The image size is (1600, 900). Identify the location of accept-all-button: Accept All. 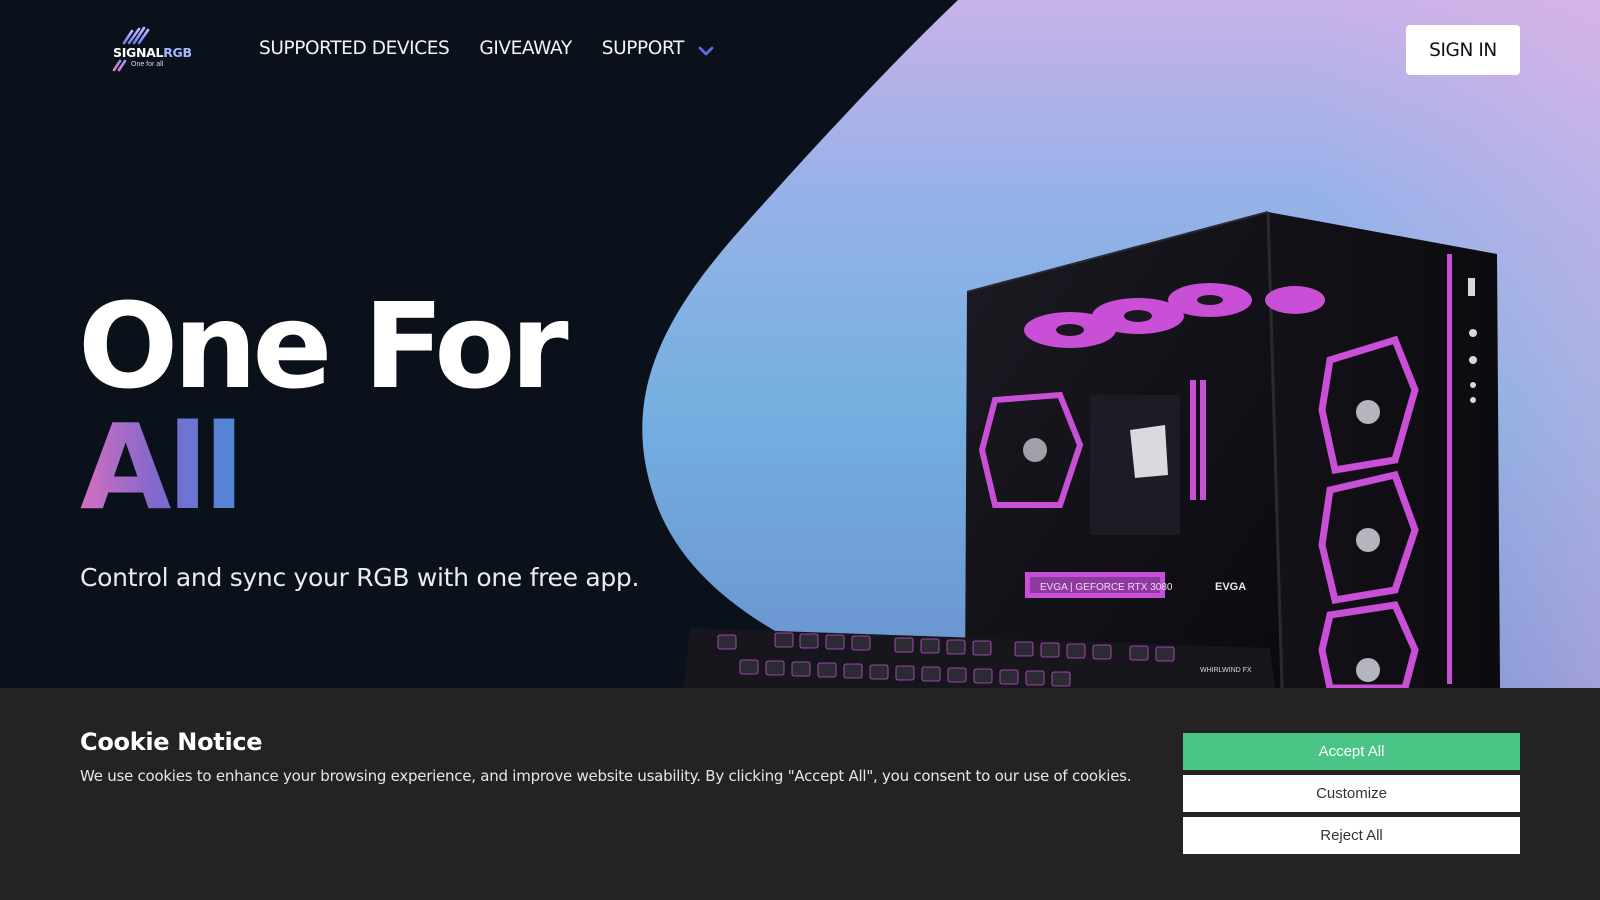
(1351, 751).